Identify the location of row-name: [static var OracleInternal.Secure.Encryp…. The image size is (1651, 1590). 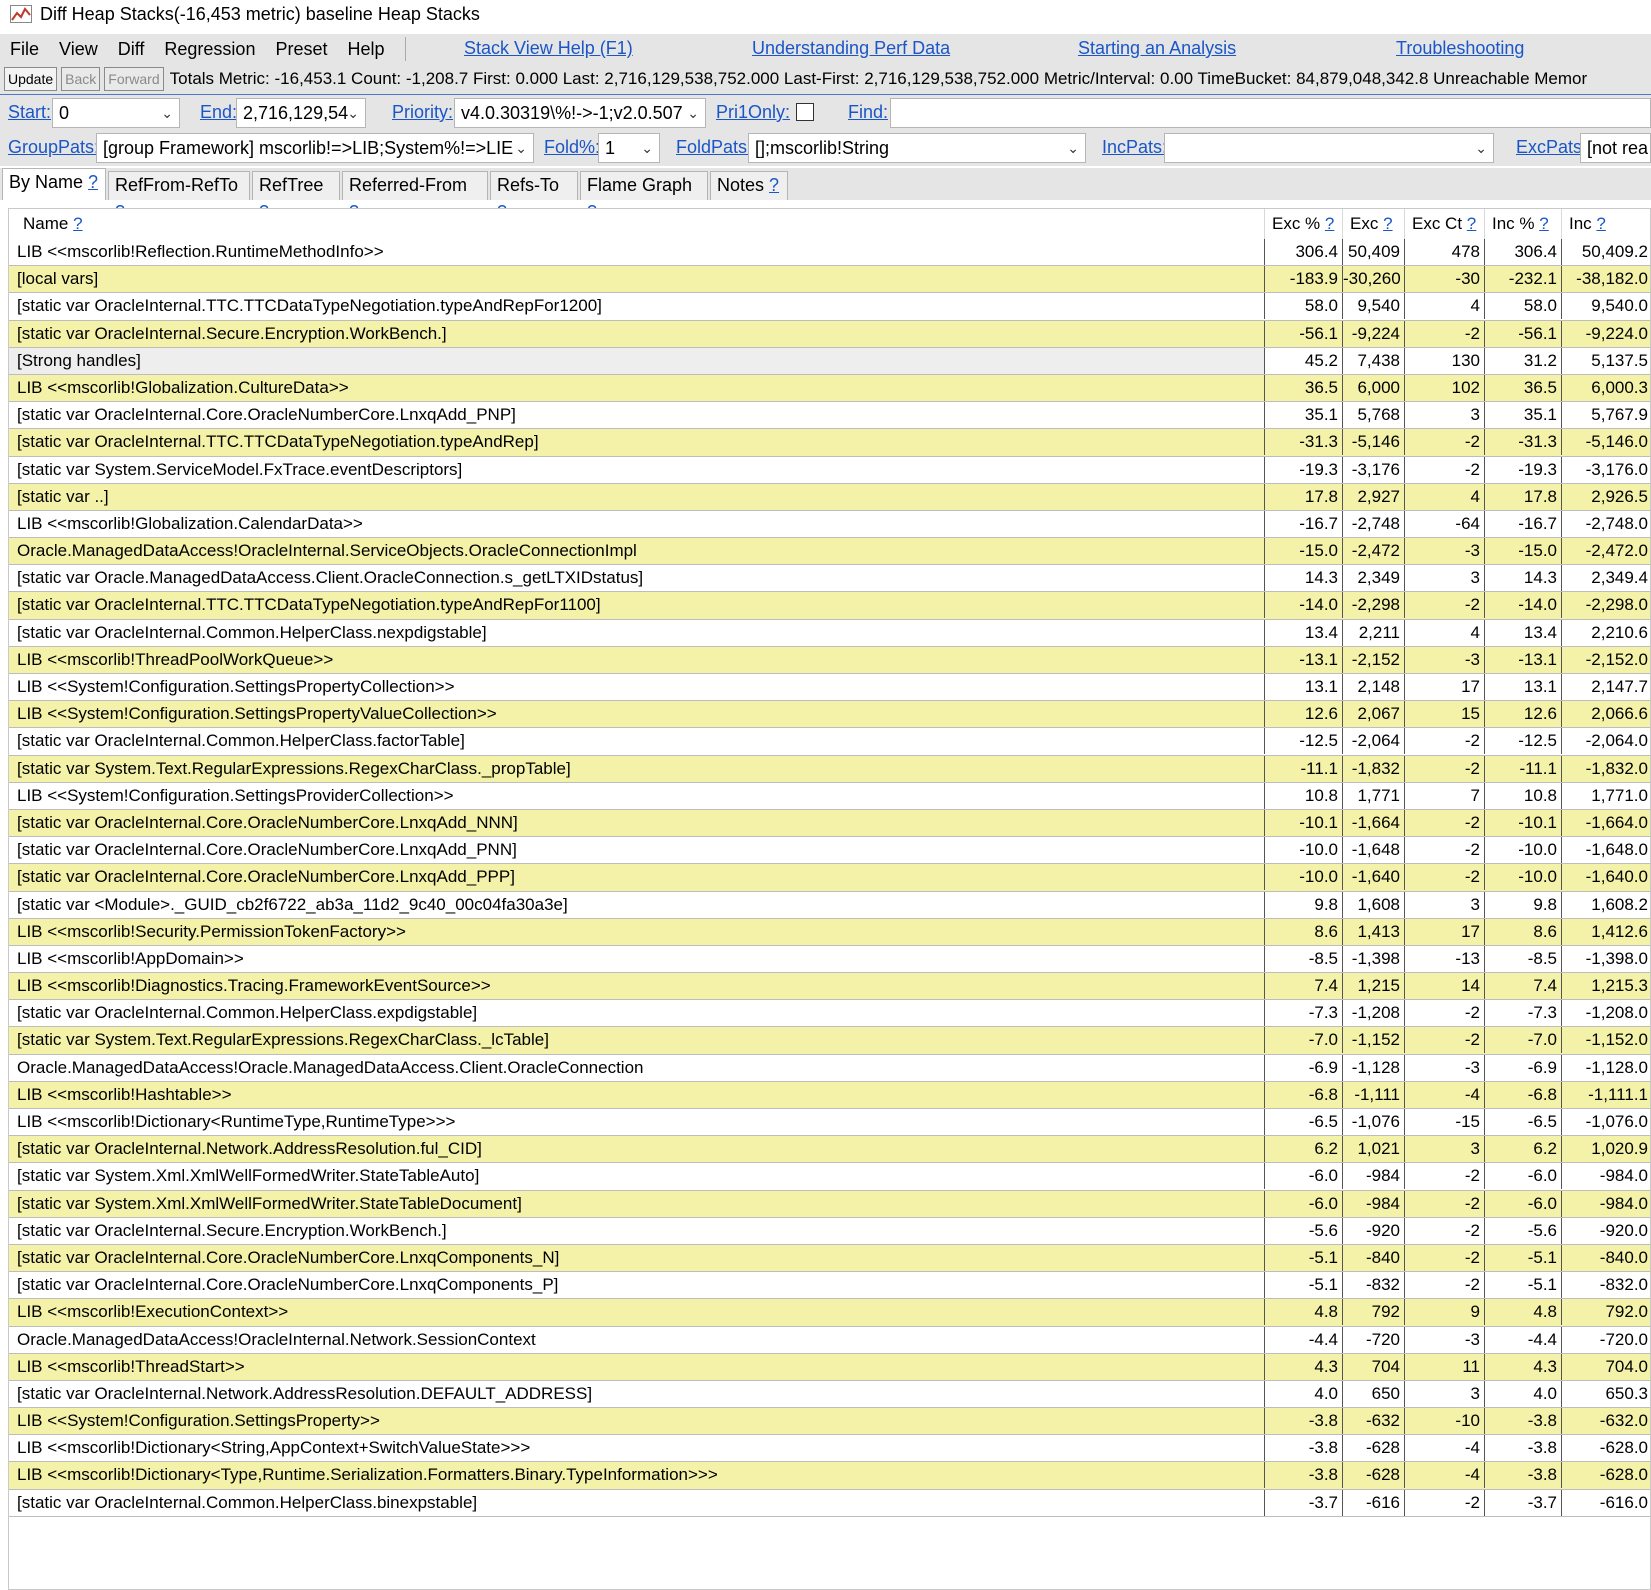
(636, 334).